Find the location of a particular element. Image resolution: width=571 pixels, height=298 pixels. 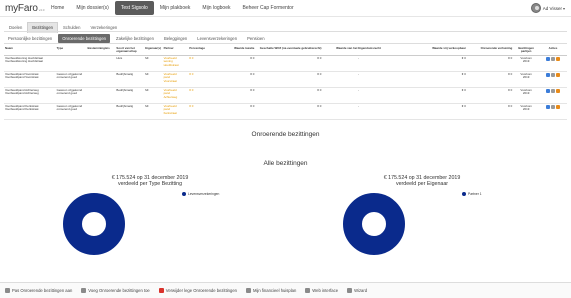

logo: myFaro v4.0 is located at coordinates (24, 8).